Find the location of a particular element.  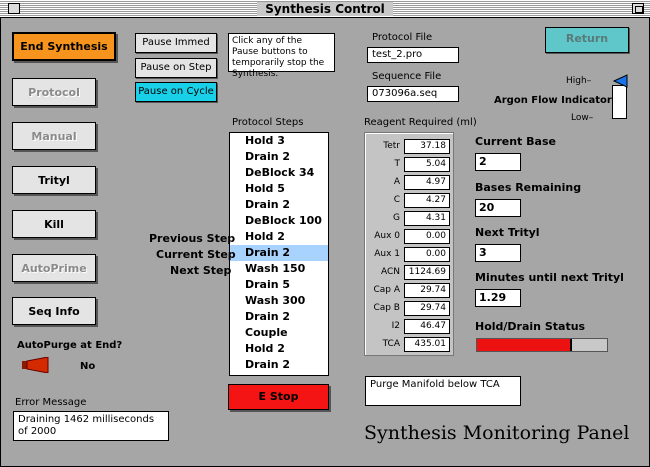

hold-drain-progress-bar is located at coordinates (542, 345).